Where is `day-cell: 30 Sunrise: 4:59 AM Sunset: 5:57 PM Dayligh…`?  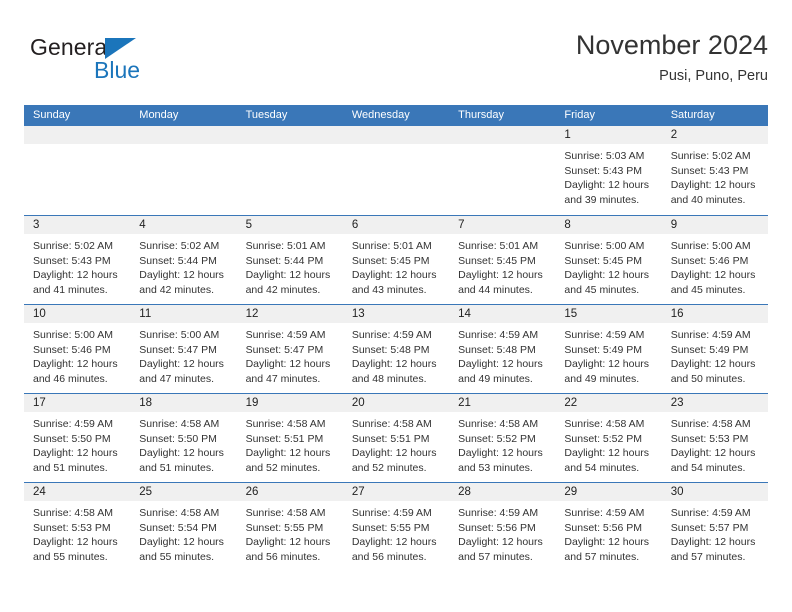
day-cell: 30 Sunrise: 4:59 AM Sunset: 5:57 PM Dayligh… is located at coordinates (714, 527).